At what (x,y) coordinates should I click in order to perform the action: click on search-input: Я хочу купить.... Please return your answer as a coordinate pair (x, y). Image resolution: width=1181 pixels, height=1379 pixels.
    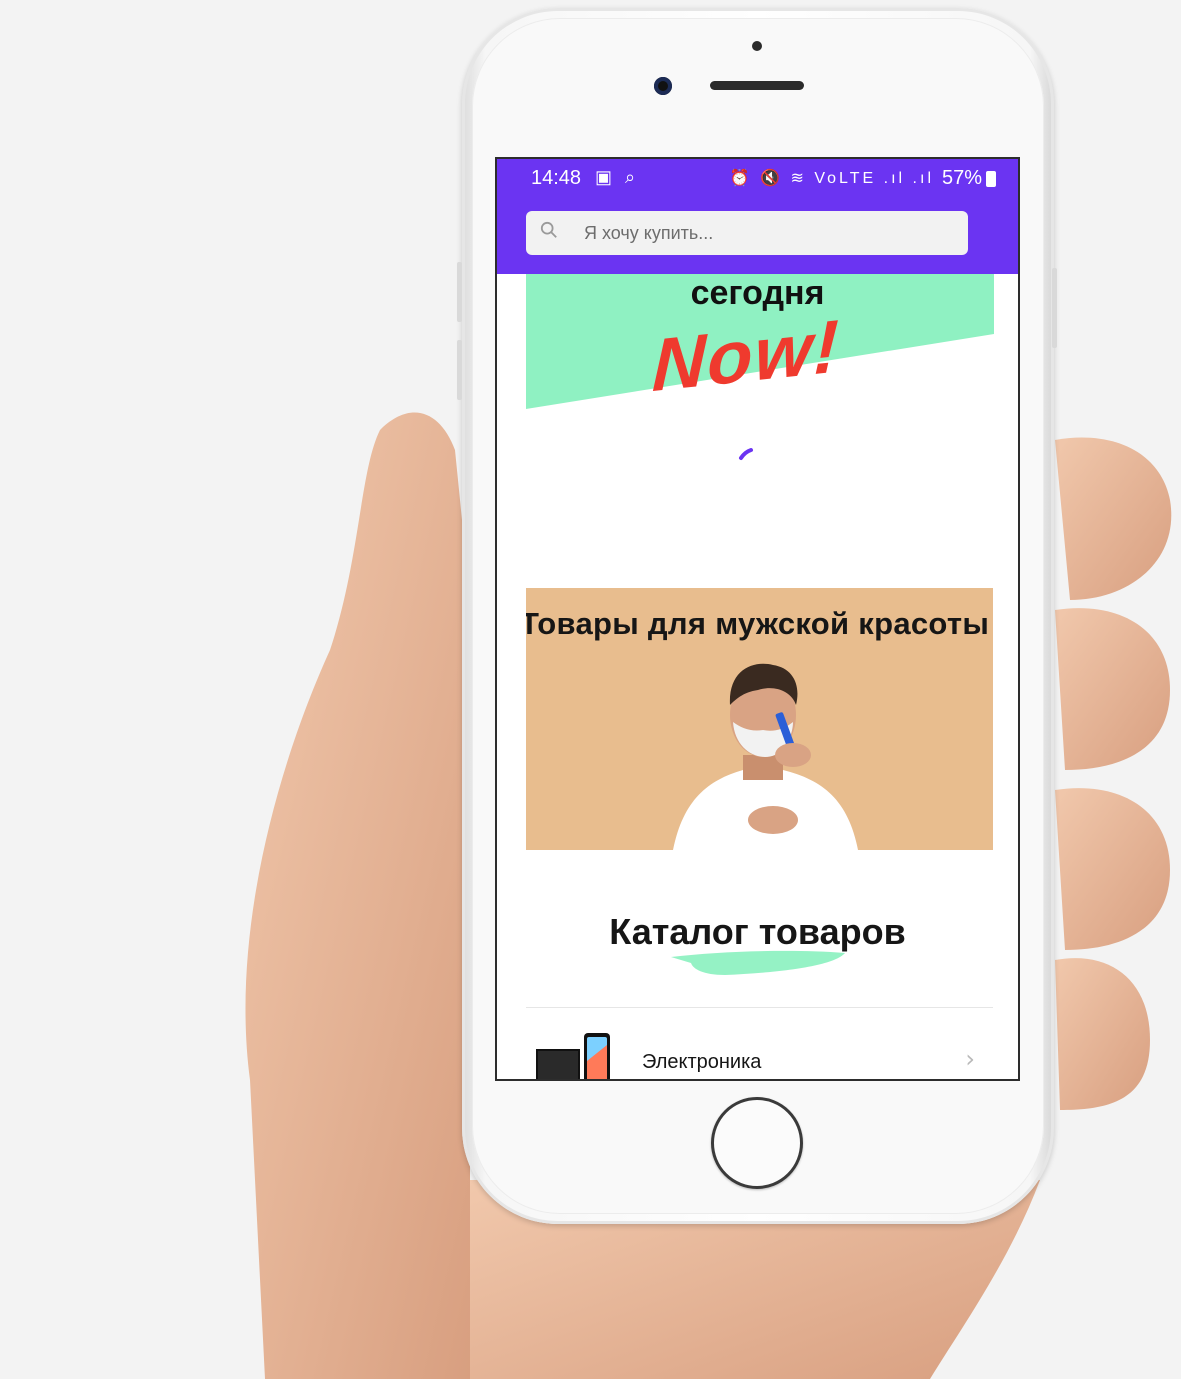
    Looking at the image, I should click on (747, 233).